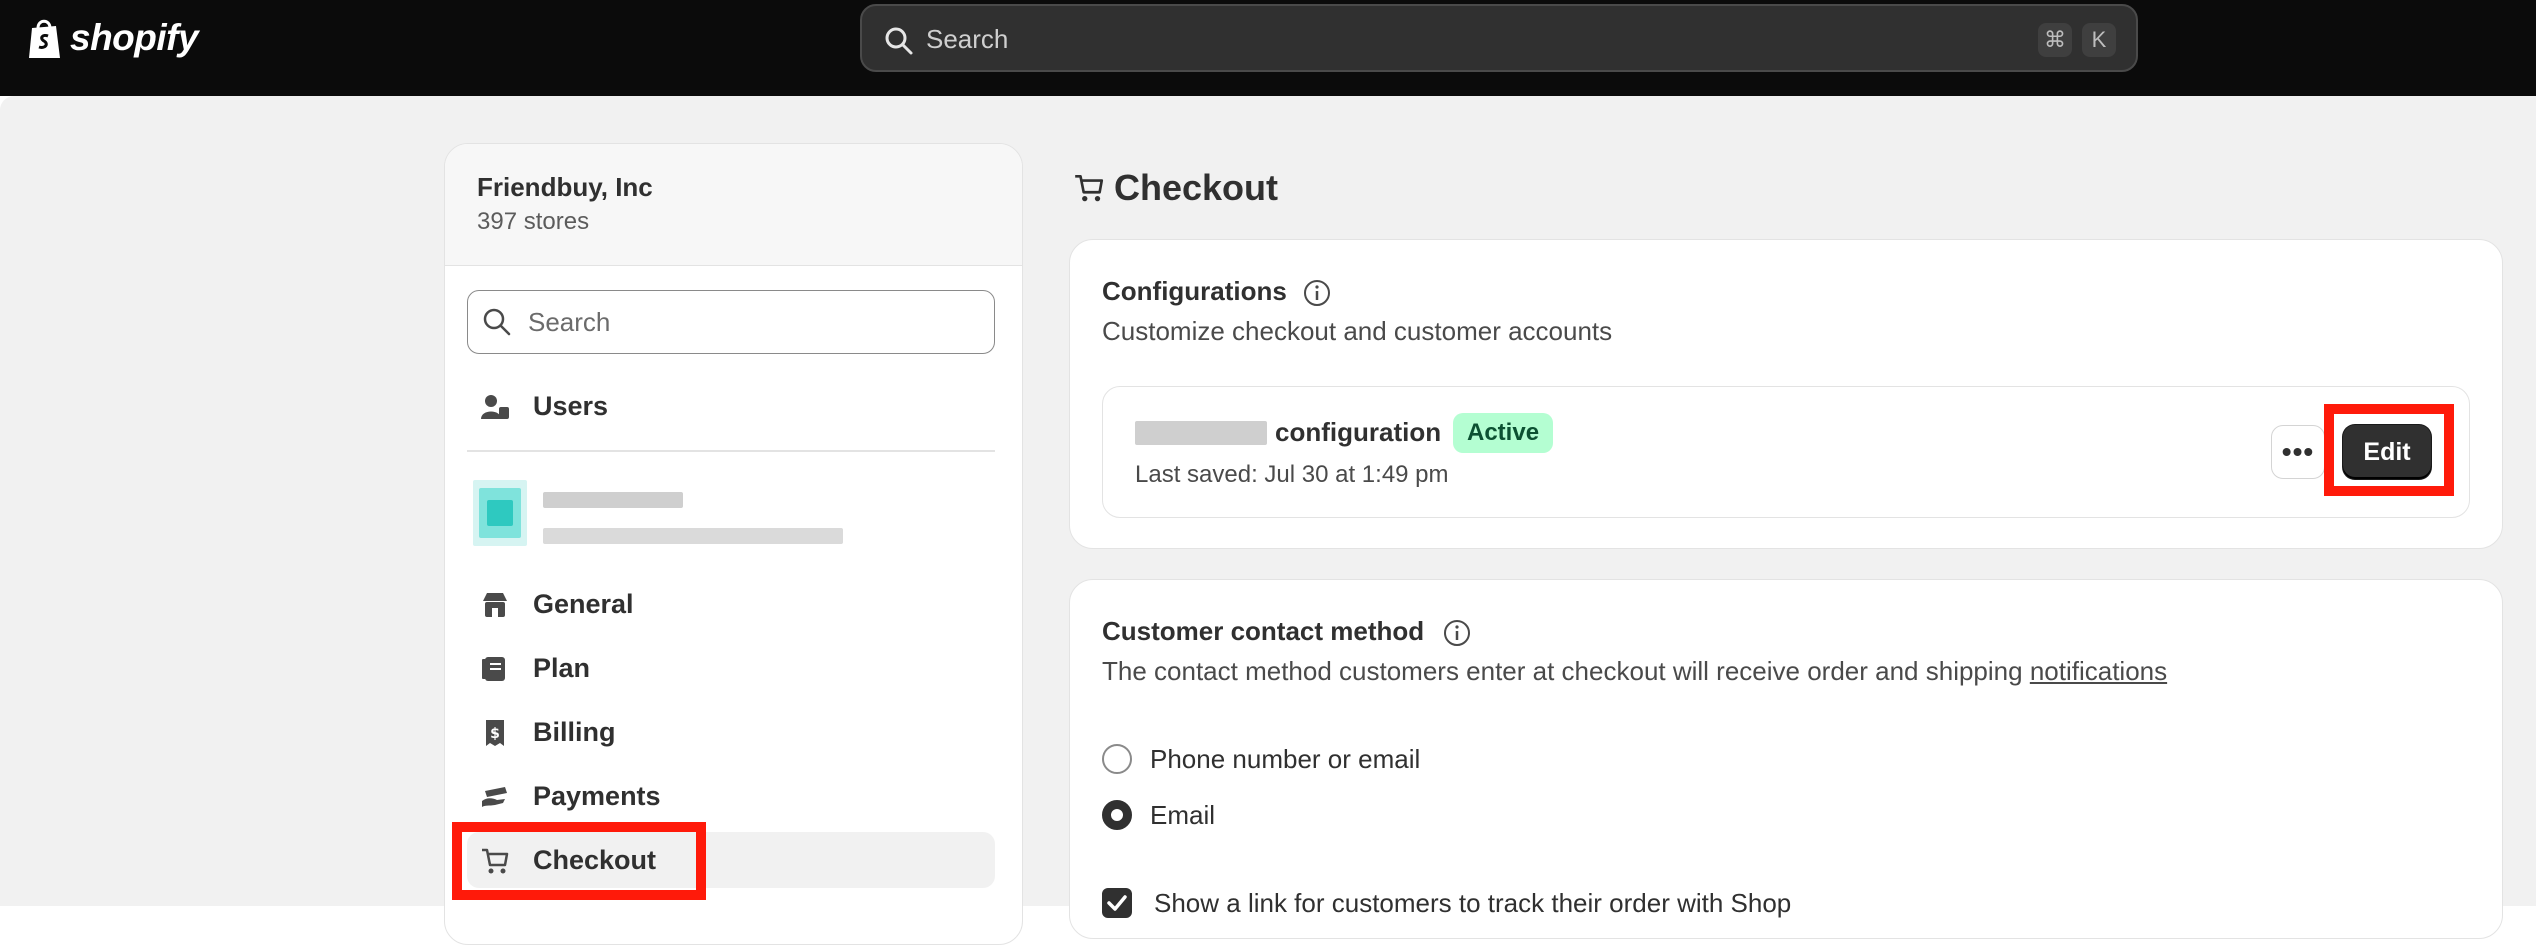 This screenshot has width=2536, height=945. What do you see at coordinates (571, 406) in the screenshot?
I see `sidebar-item-label: Users` at bounding box center [571, 406].